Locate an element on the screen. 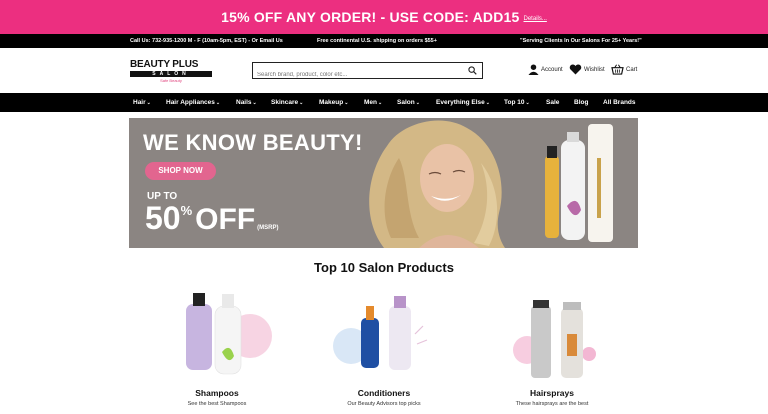 This screenshot has height=414, width=768. percent-sign: % is located at coordinates (186, 210).